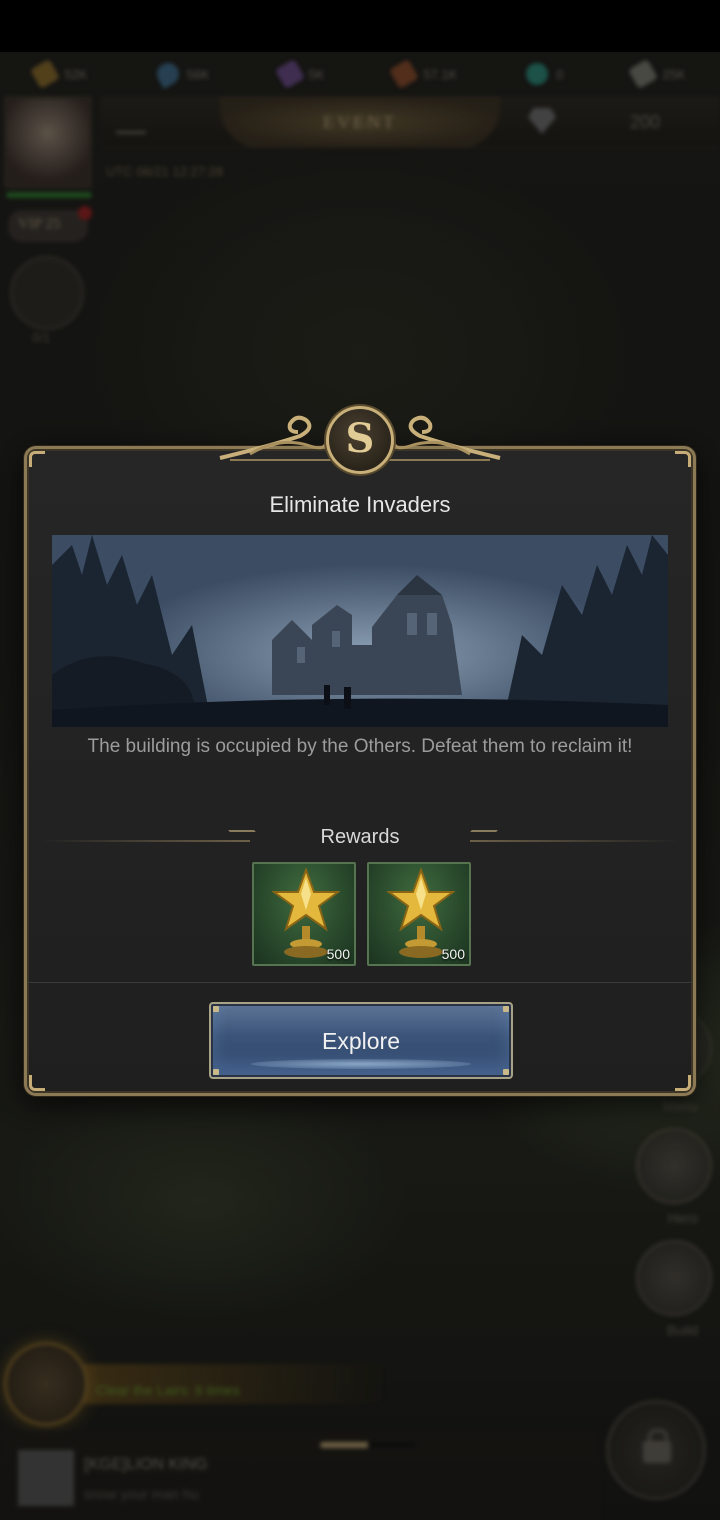 This screenshot has height=1520, width=720. What do you see at coordinates (575, 841) in the screenshot?
I see `rewards-divider-right` at bounding box center [575, 841].